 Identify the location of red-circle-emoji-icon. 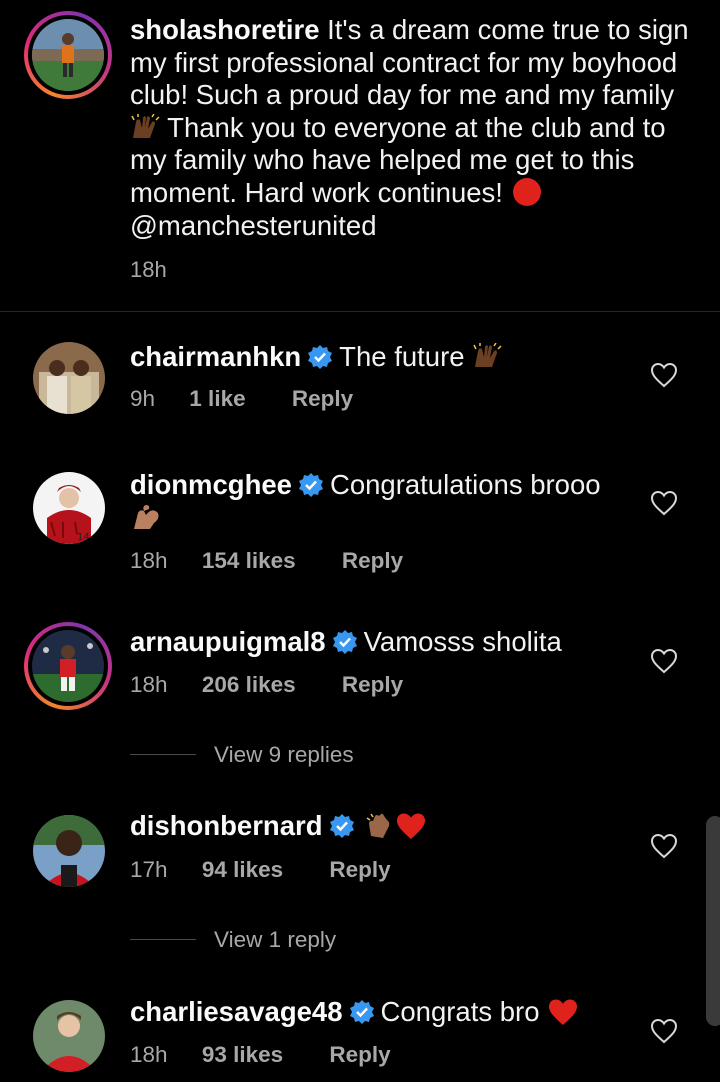
(526, 191).